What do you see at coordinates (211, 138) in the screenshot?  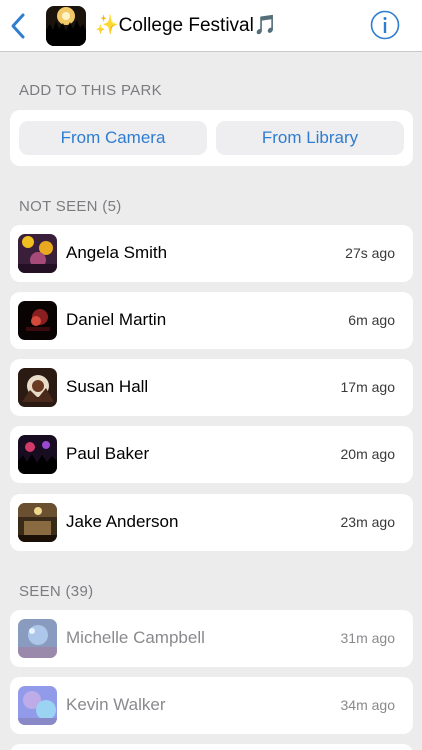 I see `add-options-card: From Camera From Library` at bounding box center [211, 138].